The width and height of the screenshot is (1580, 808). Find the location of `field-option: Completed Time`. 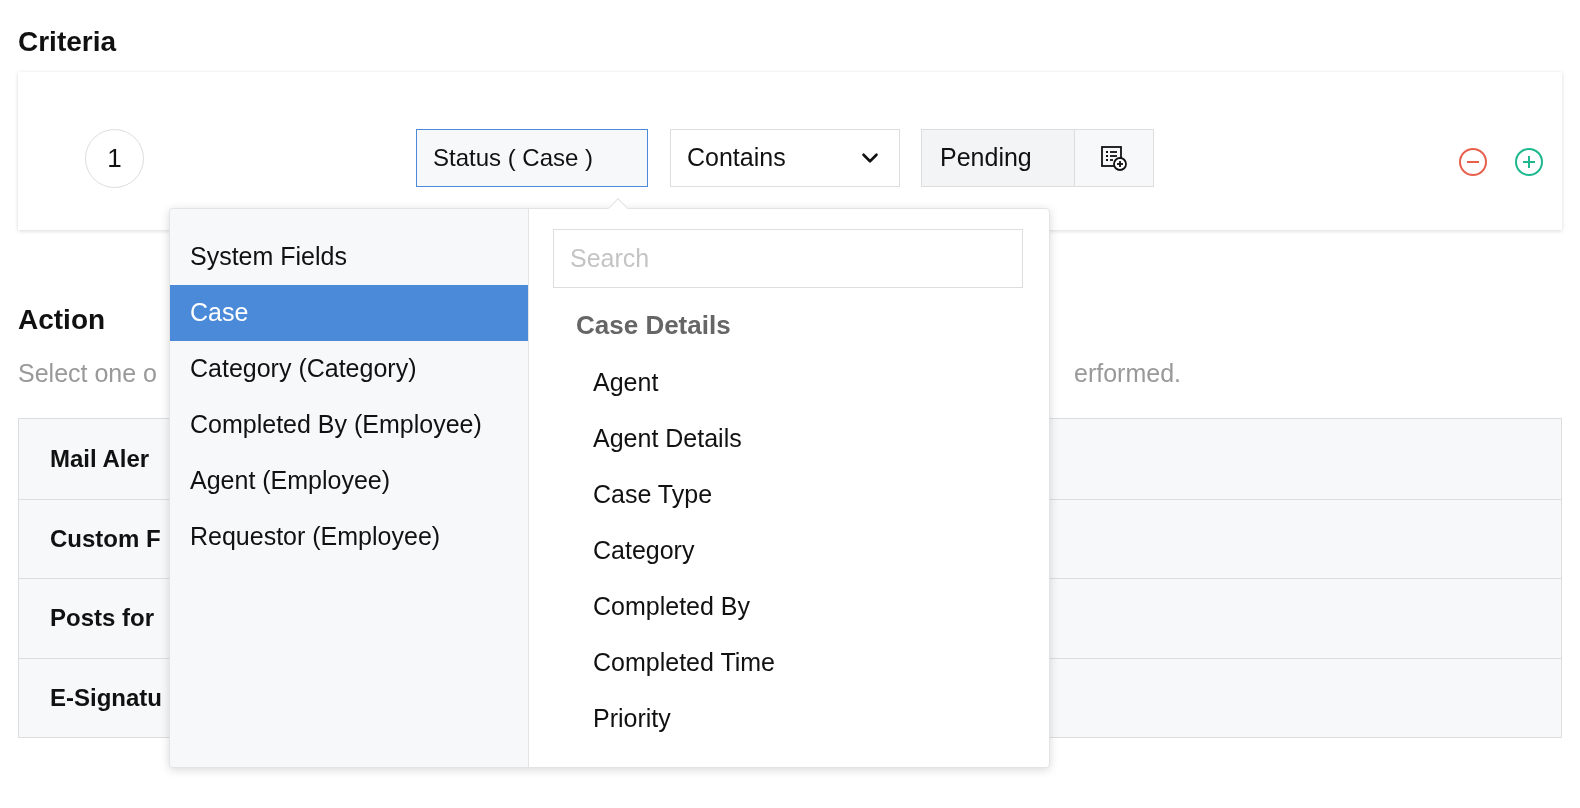

field-option: Completed Time is located at coordinates (789, 663).